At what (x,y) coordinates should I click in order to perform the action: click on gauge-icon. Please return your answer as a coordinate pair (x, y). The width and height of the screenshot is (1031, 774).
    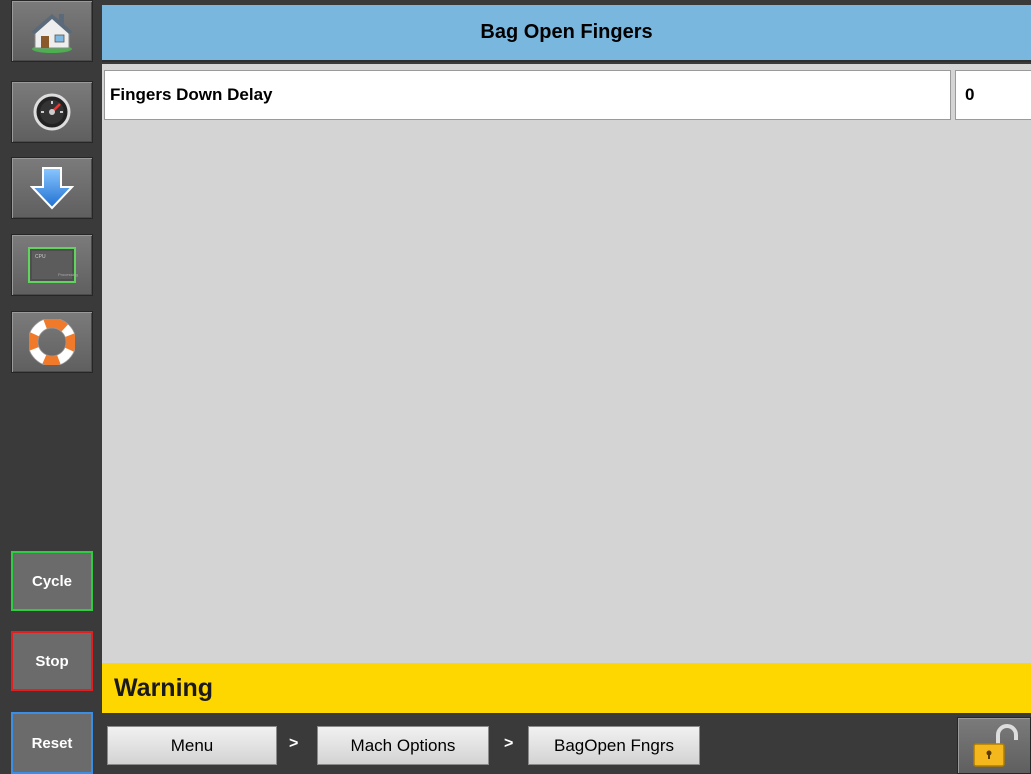
    Looking at the image, I should click on (52, 112).